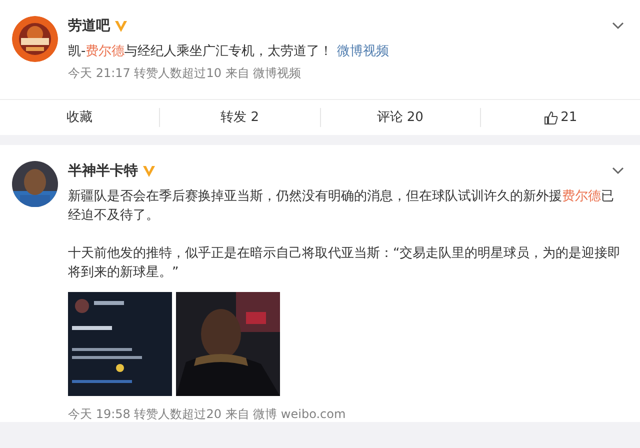 The image size is (640, 448). What do you see at coordinates (103, 171) in the screenshot?
I see `author-name: 半神半卡特` at bounding box center [103, 171].